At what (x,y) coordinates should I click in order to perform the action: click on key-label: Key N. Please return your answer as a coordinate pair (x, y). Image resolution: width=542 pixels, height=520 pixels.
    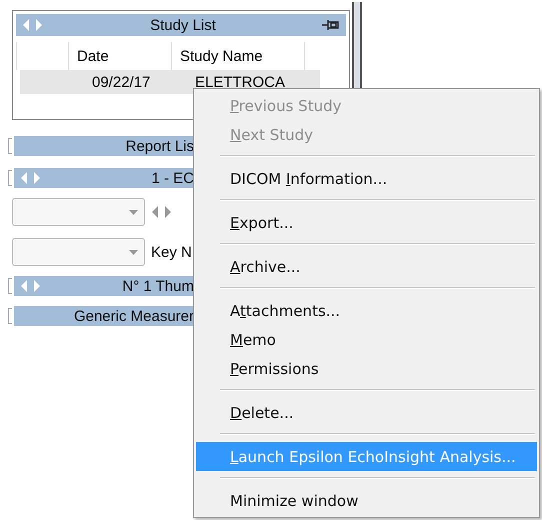
    Looking at the image, I should click on (171, 252).